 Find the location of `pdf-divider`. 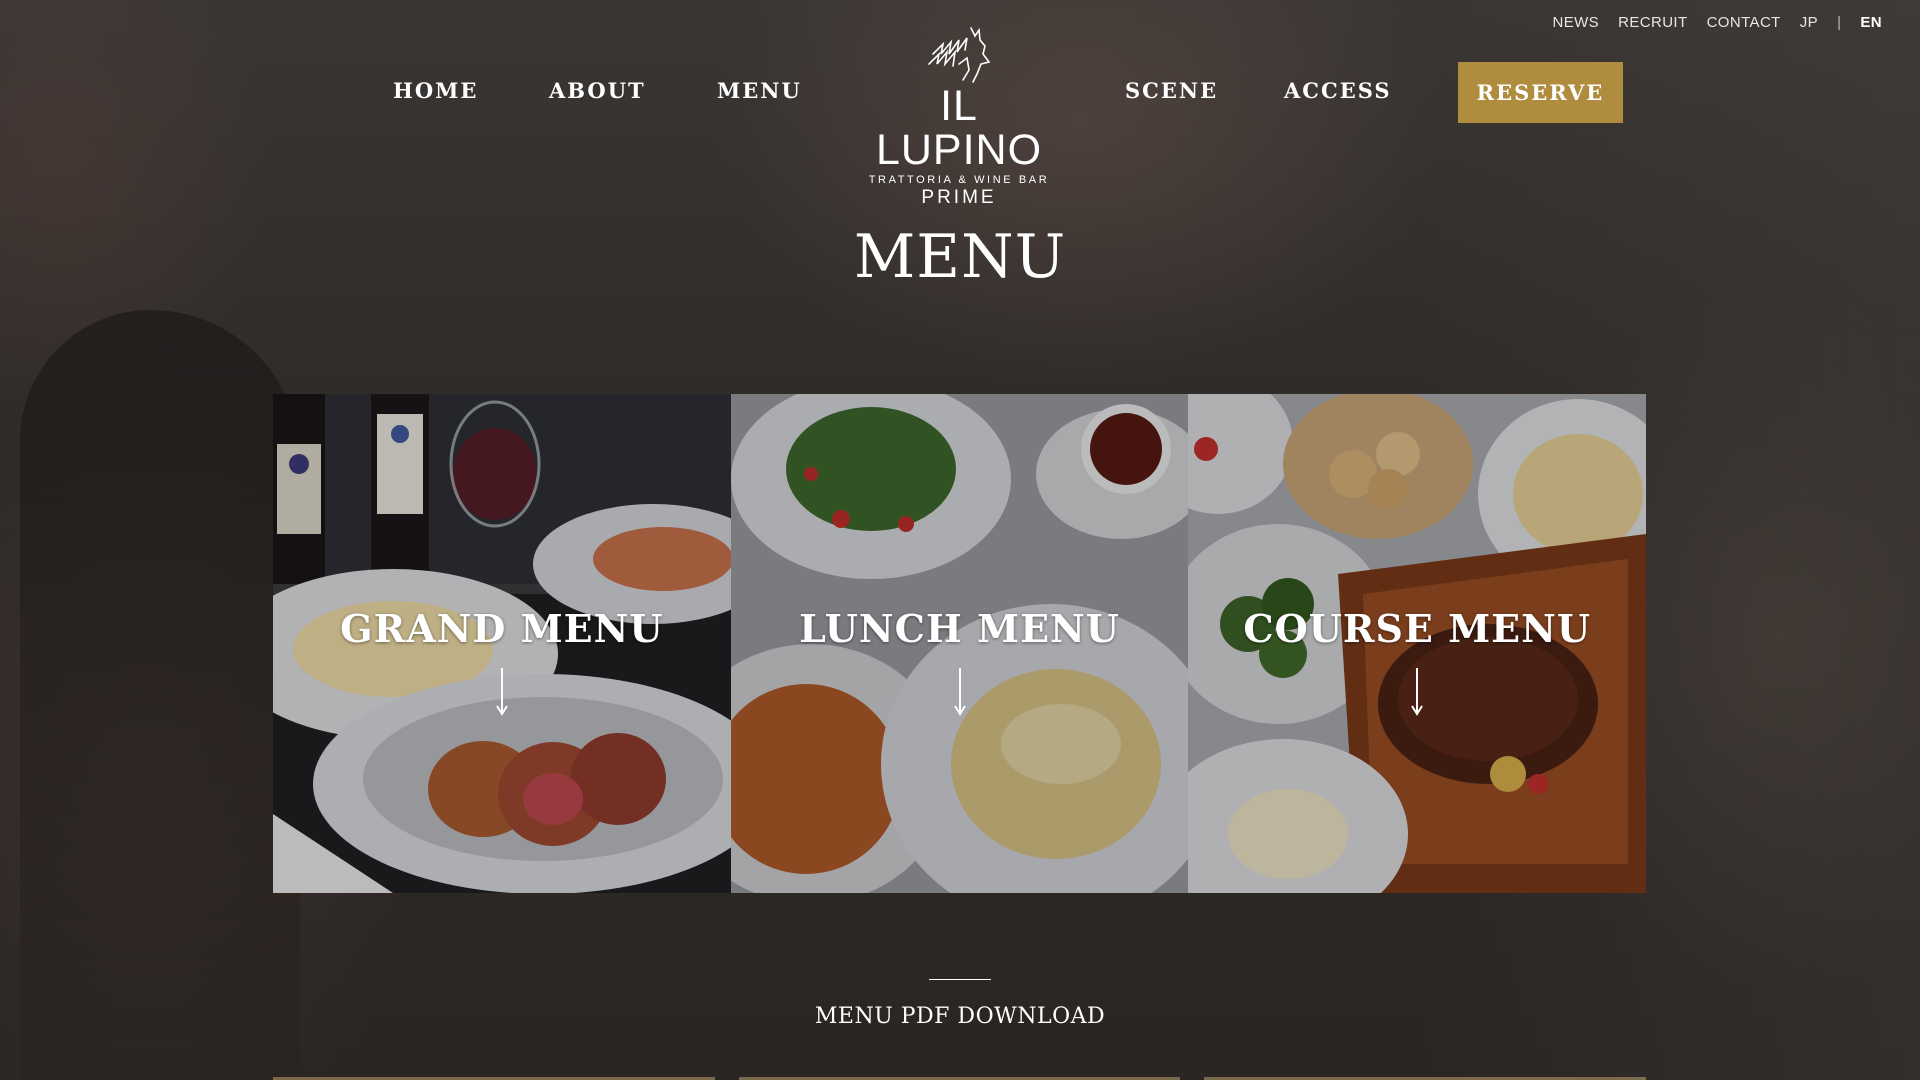

pdf-divider is located at coordinates (960, 979).